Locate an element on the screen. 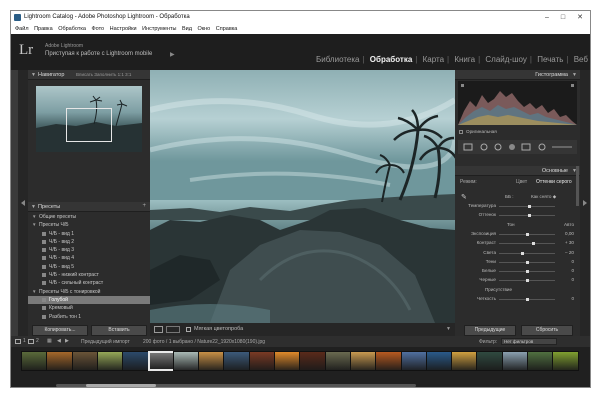  menu-view: Вид is located at coordinates (187, 29).